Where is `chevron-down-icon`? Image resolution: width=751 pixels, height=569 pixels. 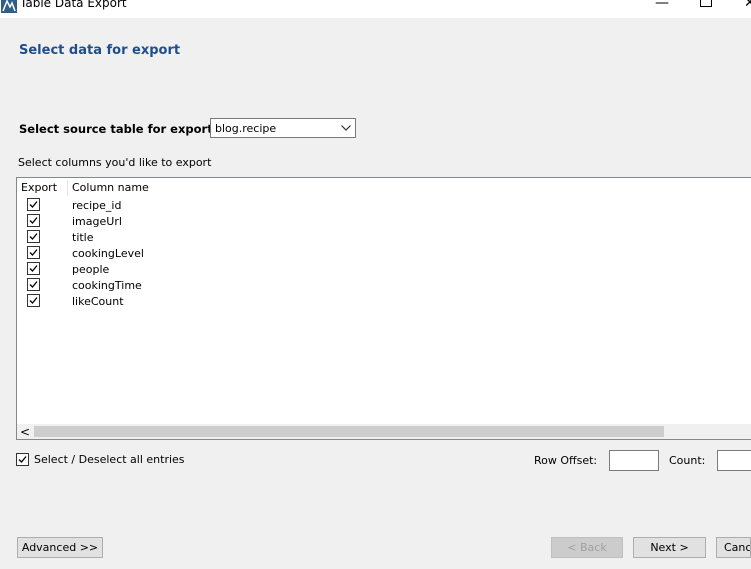
chevron-down-icon is located at coordinates (346, 128).